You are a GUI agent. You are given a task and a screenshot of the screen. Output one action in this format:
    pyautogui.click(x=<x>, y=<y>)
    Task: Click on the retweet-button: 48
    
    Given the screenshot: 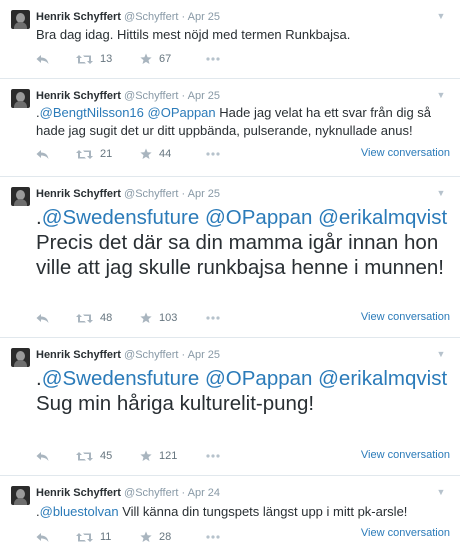 What is the action you would take?
    pyautogui.click(x=94, y=318)
    